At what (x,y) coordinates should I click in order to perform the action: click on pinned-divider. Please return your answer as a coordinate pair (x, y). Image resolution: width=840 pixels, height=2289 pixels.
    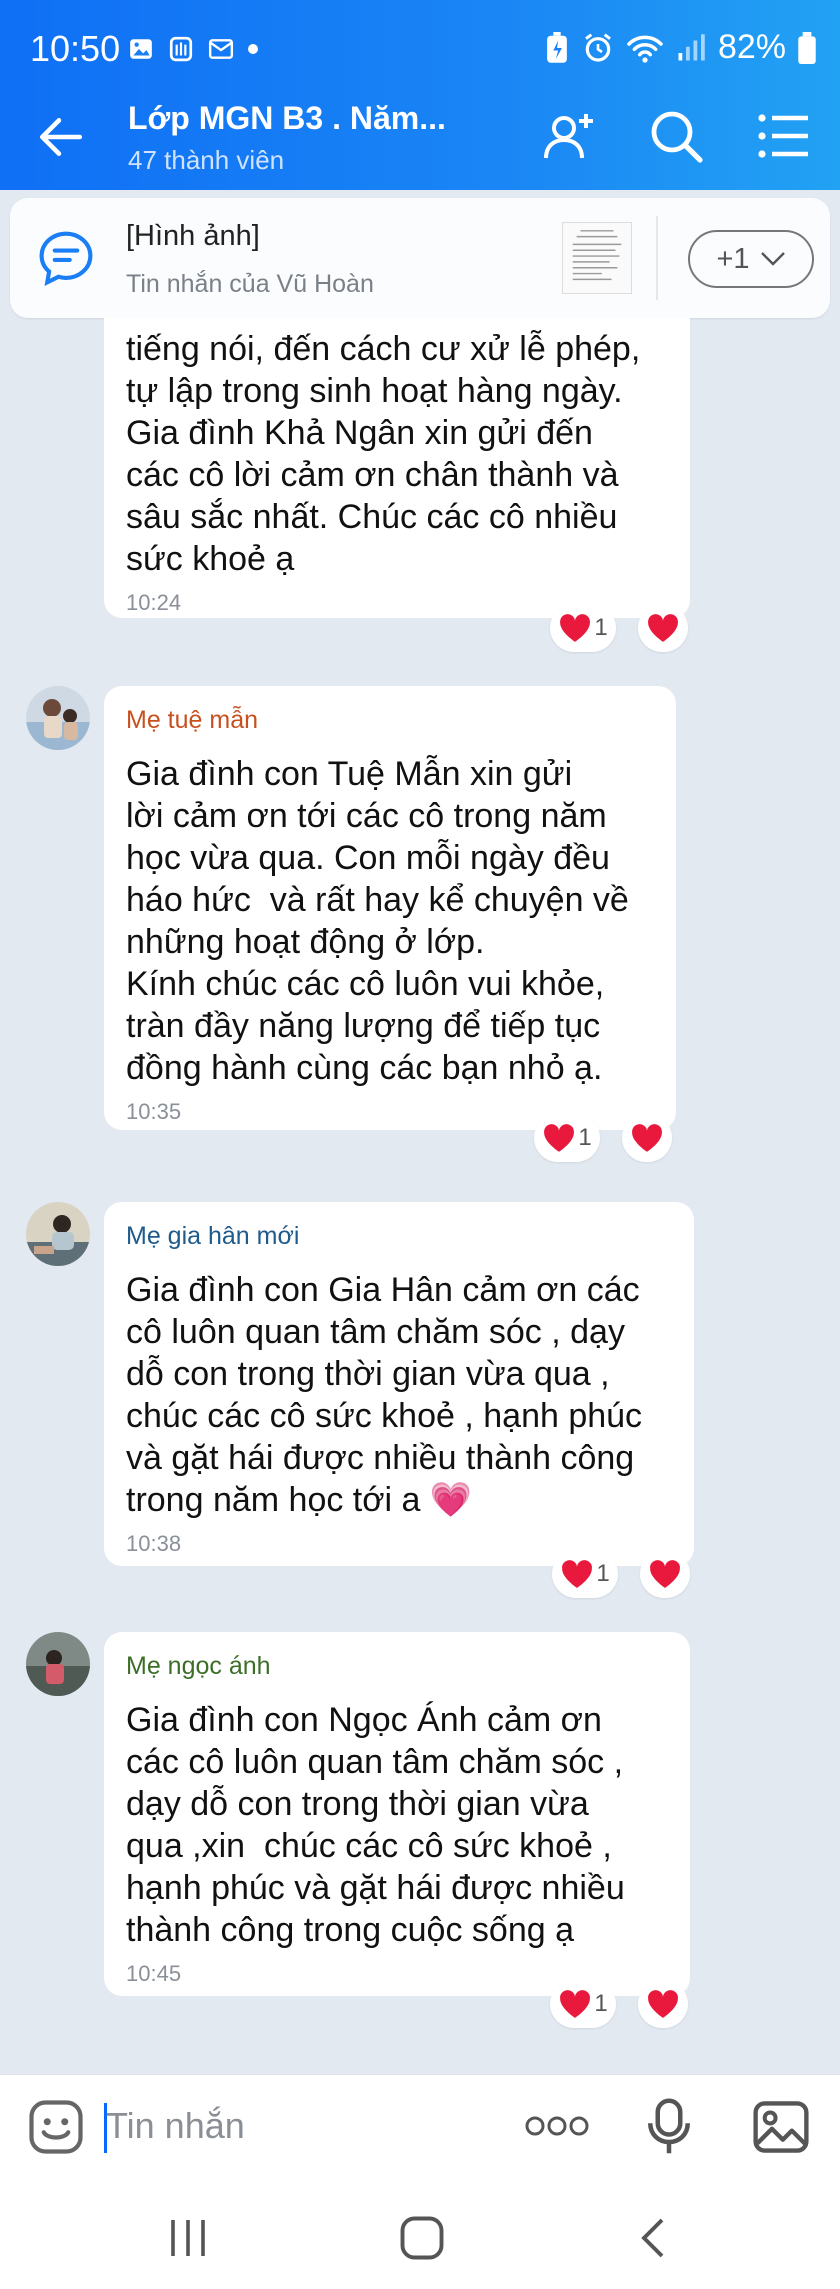
    Looking at the image, I should click on (657, 258).